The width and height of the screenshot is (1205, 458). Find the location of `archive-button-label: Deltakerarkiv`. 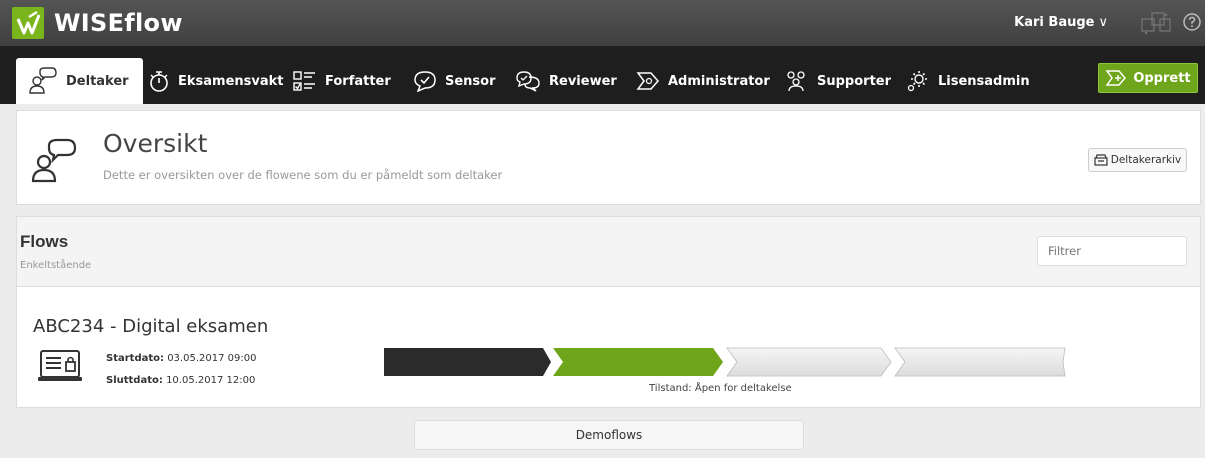

archive-button-label: Deltakerarkiv is located at coordinates (1146, 160).